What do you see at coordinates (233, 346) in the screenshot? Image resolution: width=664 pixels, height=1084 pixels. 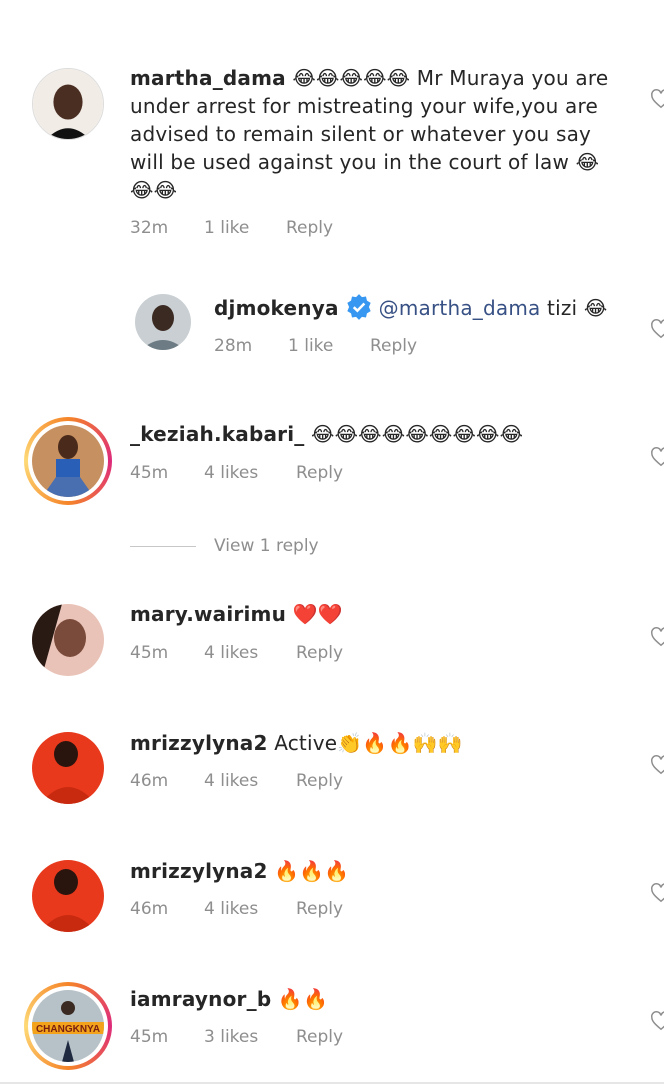 I see `comment-time: 28m` at bounding box center [233, 346].